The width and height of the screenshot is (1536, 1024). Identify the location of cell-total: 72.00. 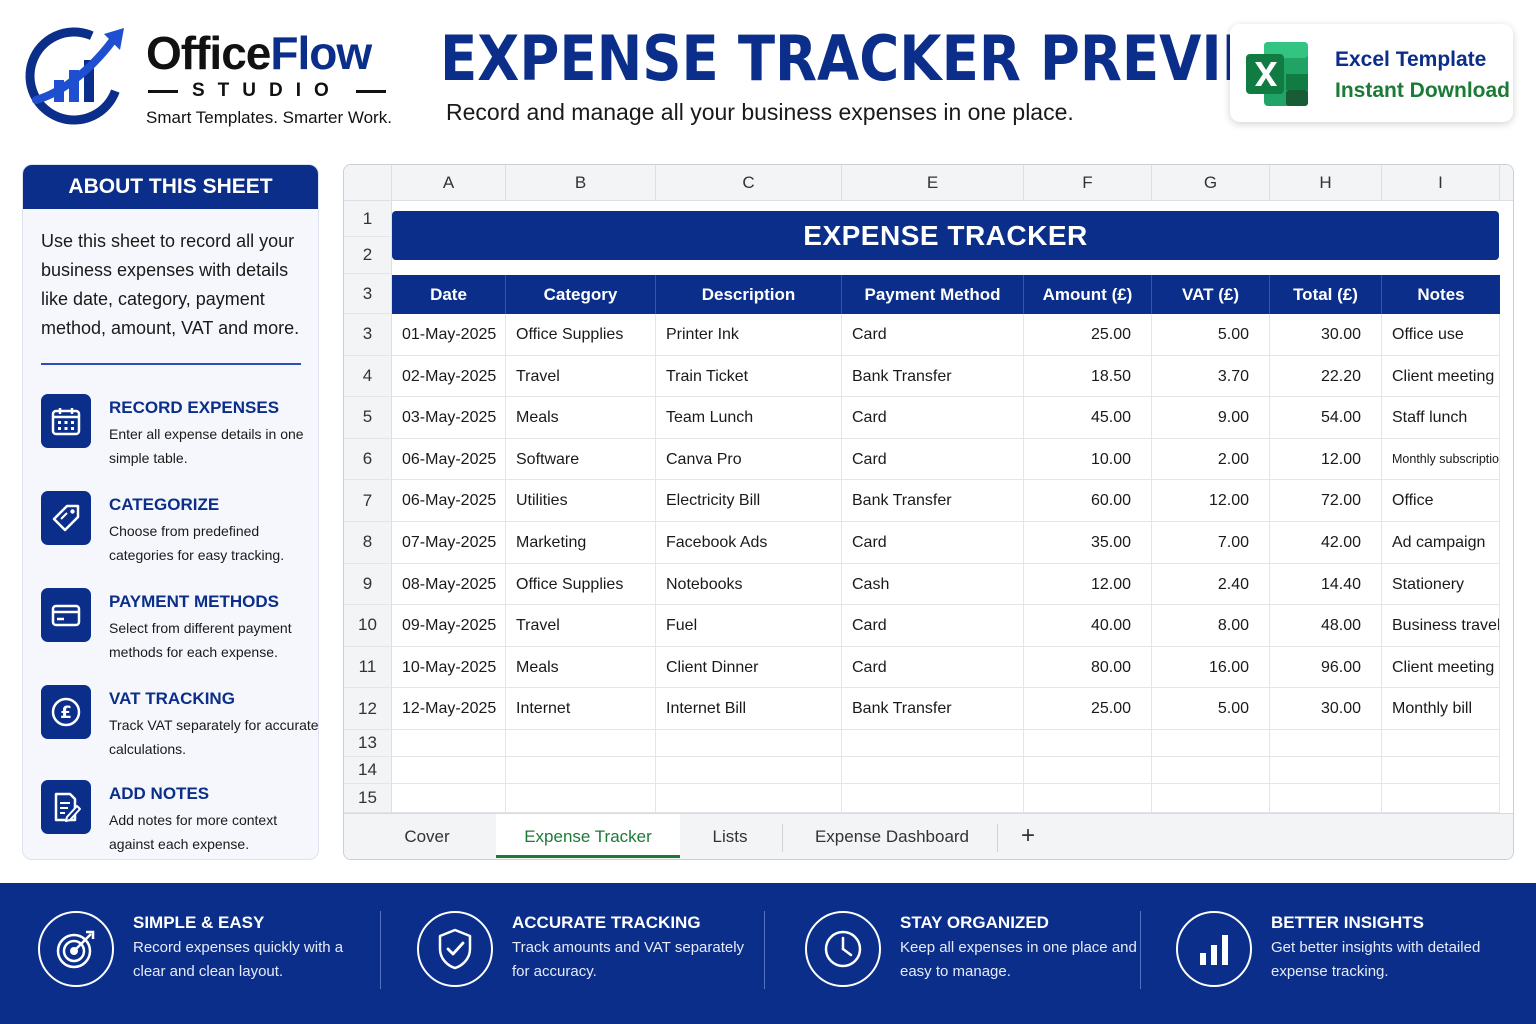
(1326, 501).